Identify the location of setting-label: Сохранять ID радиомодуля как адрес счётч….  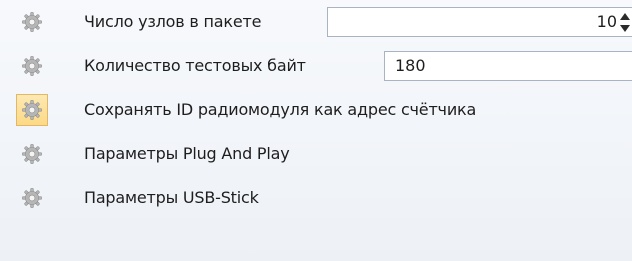
(280, 109).